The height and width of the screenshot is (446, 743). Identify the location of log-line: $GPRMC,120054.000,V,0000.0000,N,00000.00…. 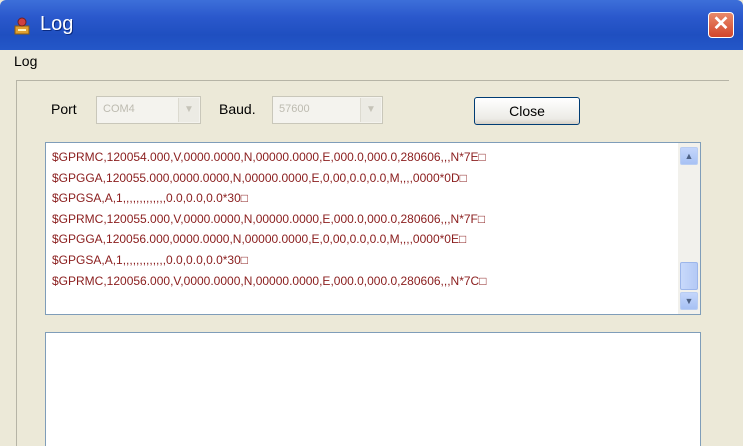
(269, 157).